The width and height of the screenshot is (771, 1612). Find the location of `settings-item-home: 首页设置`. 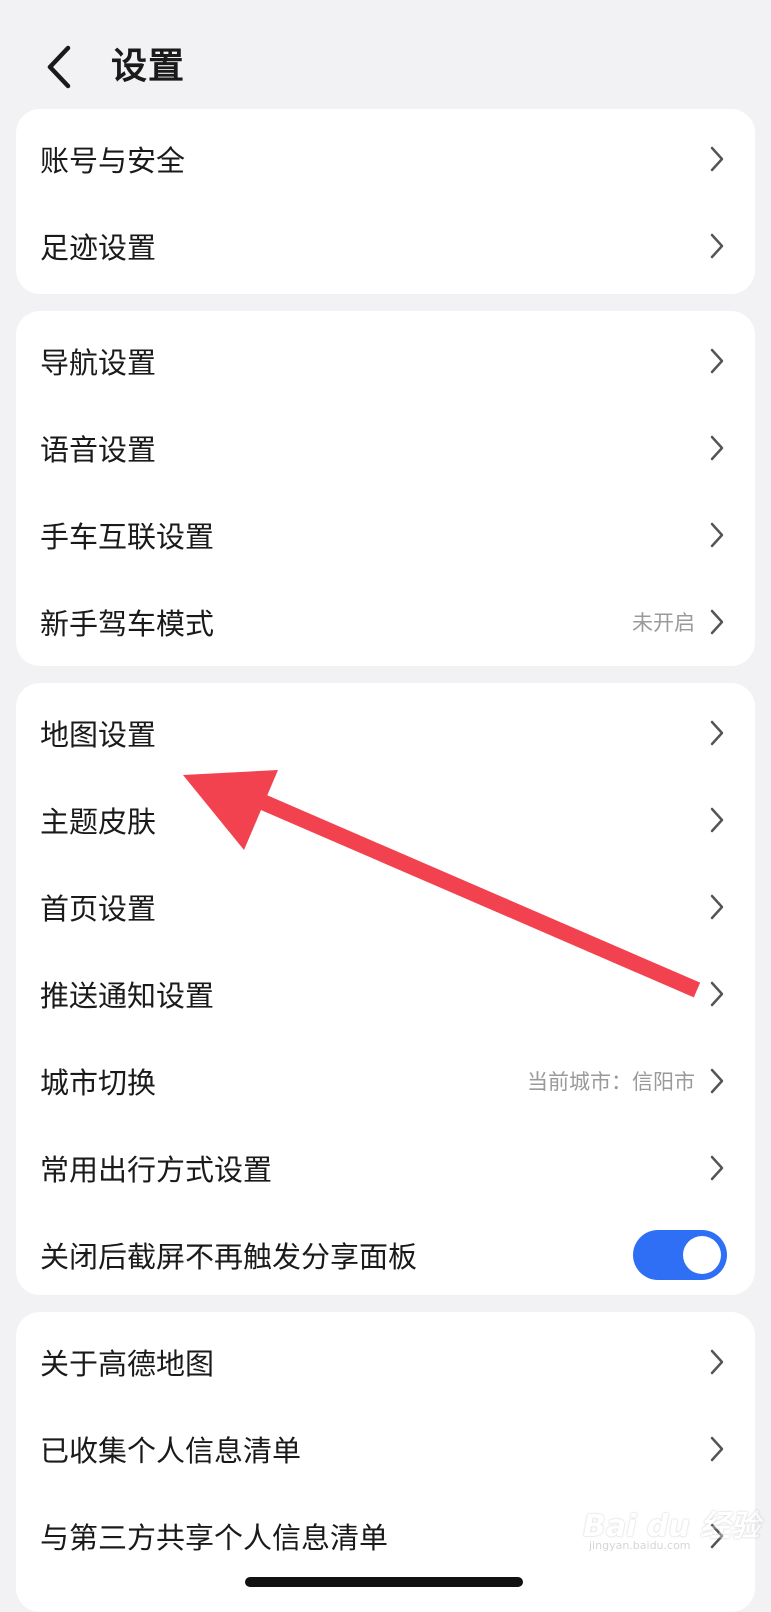

settings-item-home: 首页设置 is located at coordinates (385, 906).